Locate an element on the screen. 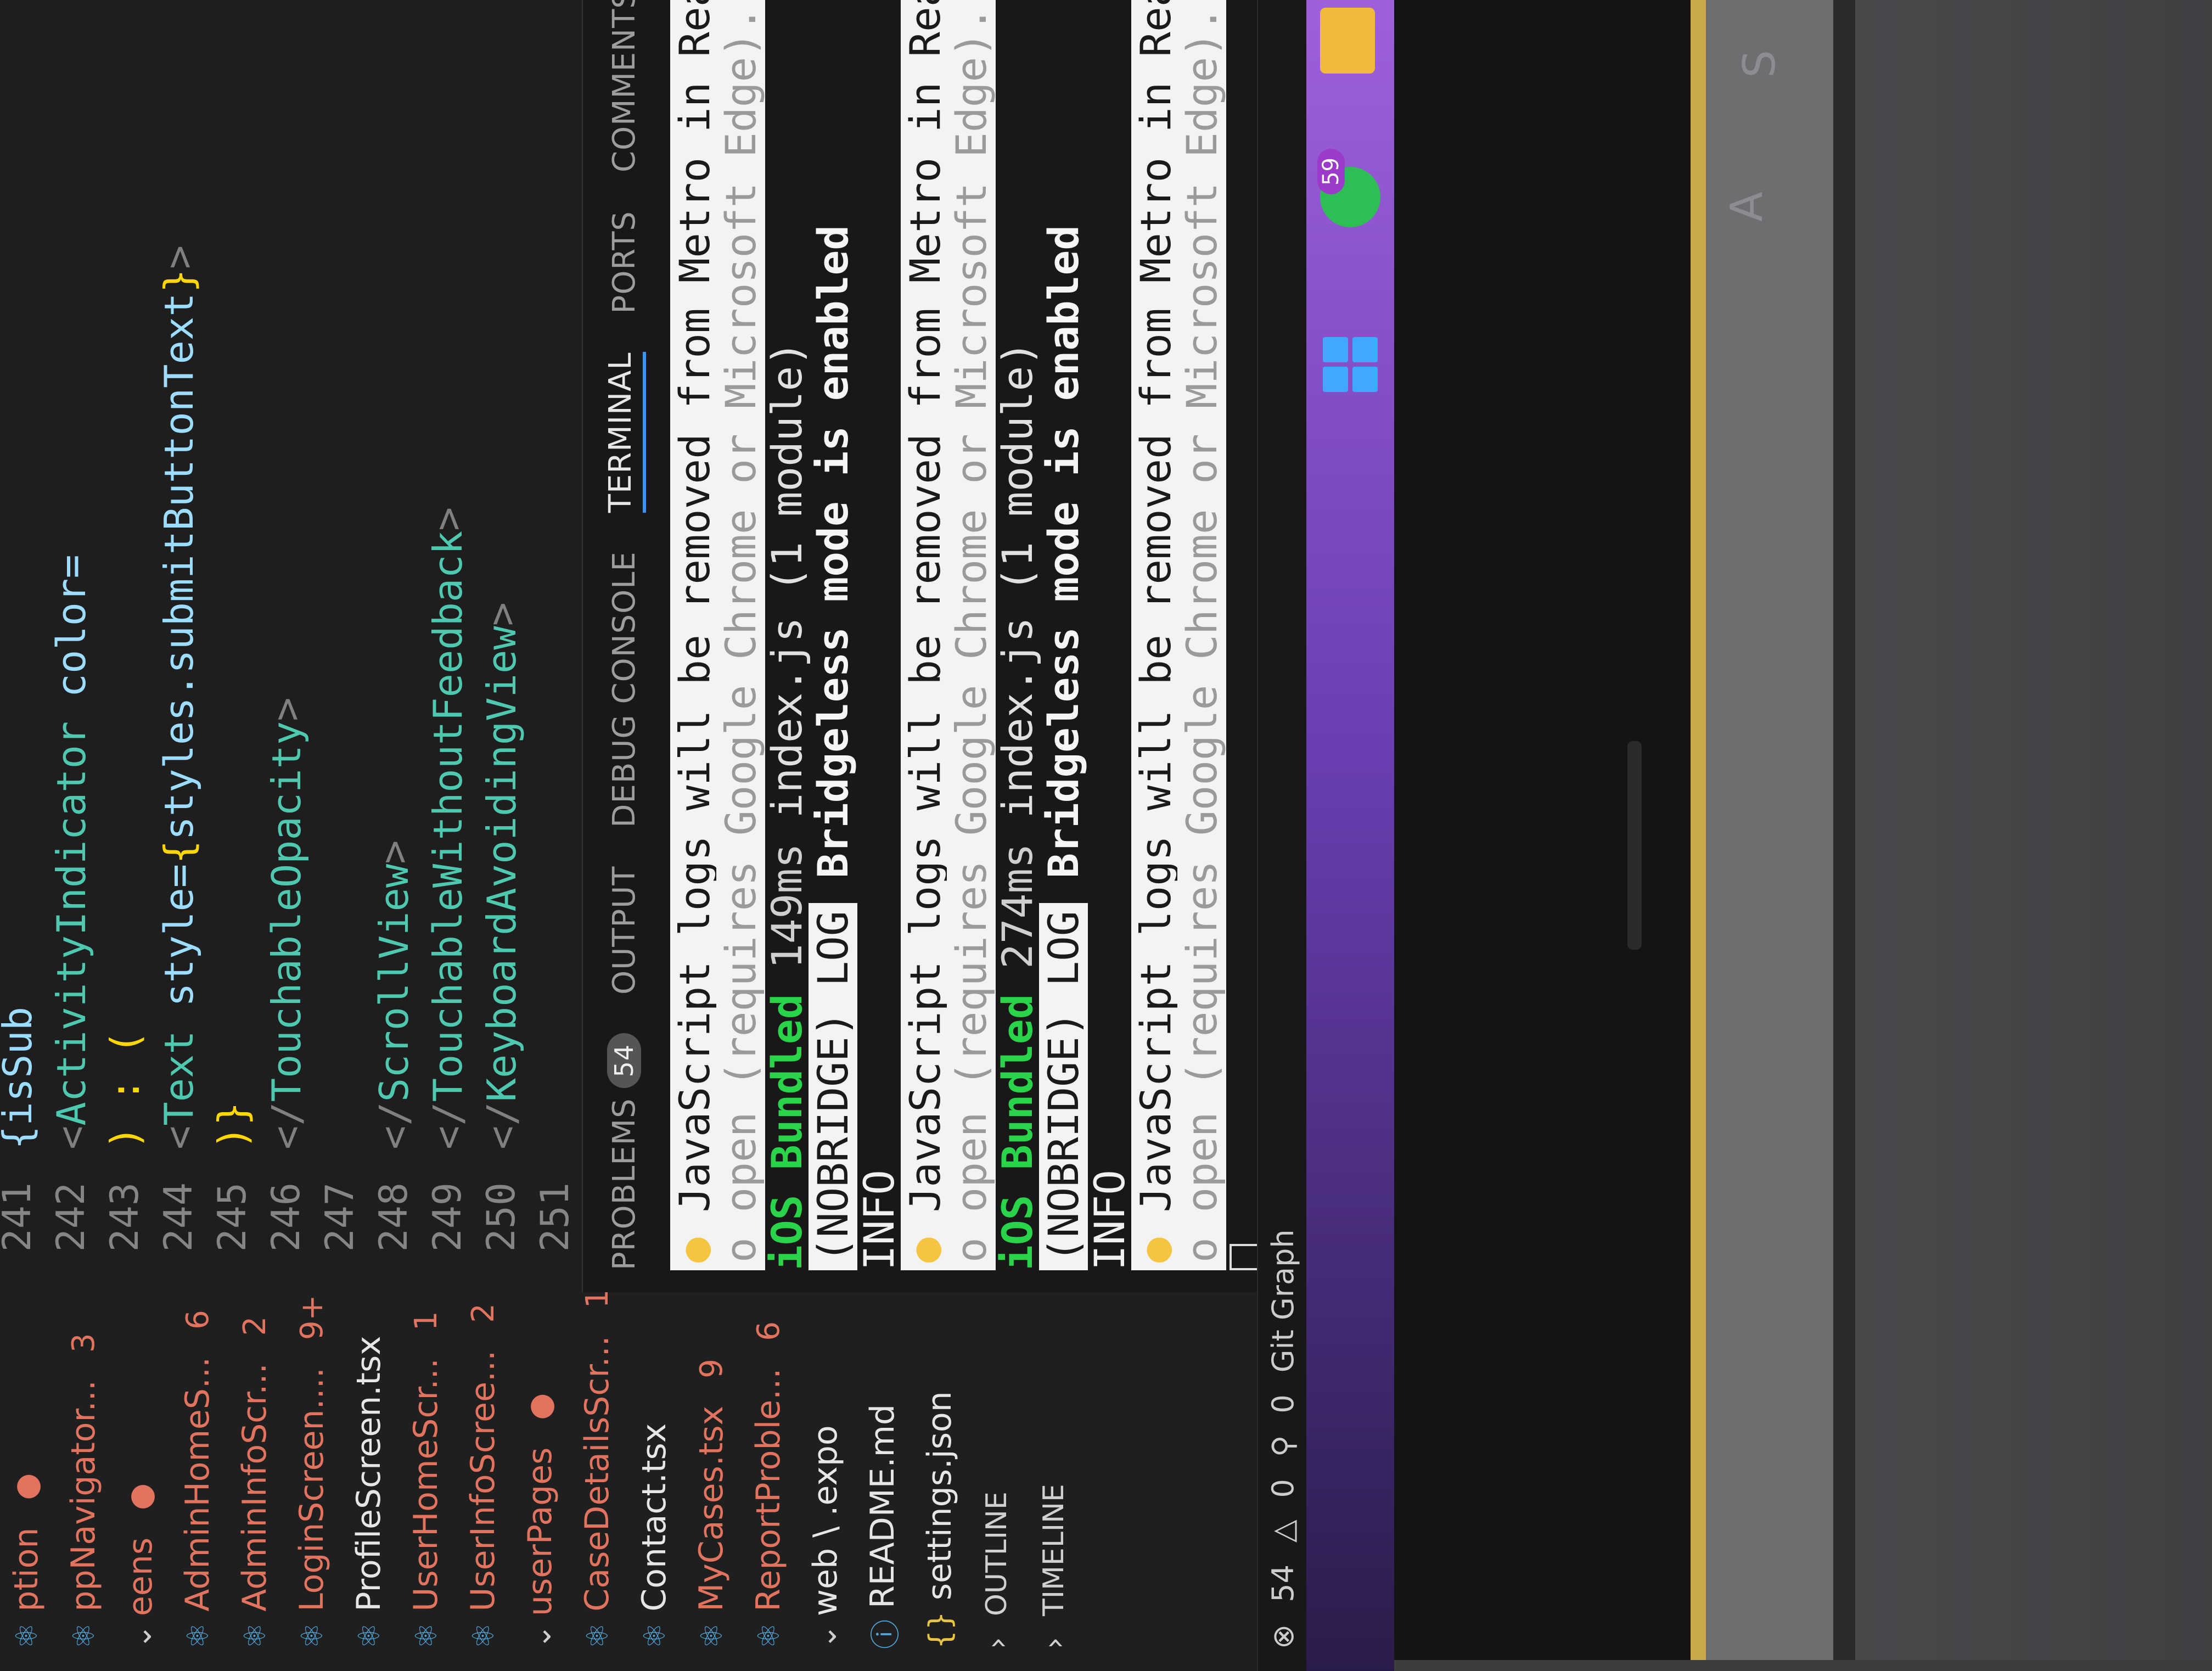 This screenshot has width=2212, height=1671. sidebar-item-label: Contact.tsx is located at coordinates (654, 1517).